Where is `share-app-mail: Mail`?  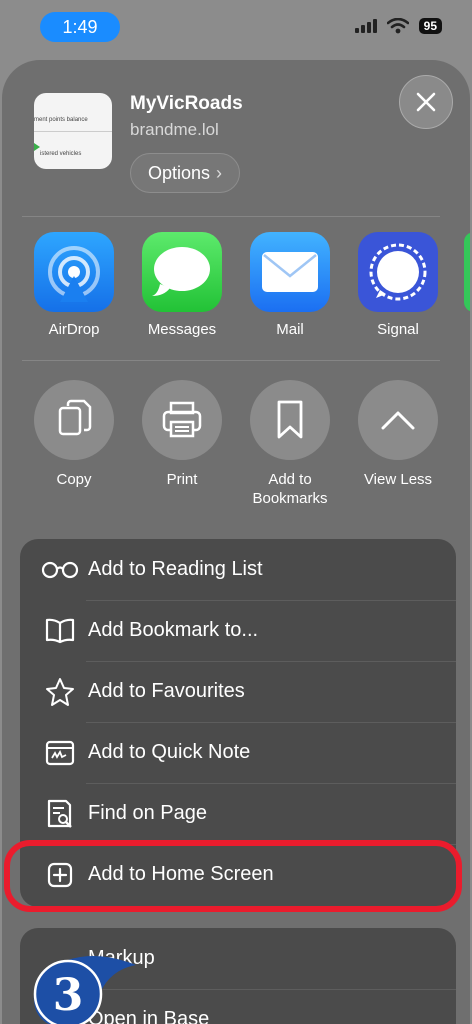
share-app-mail: Mail is located at coordinates (290, 285).